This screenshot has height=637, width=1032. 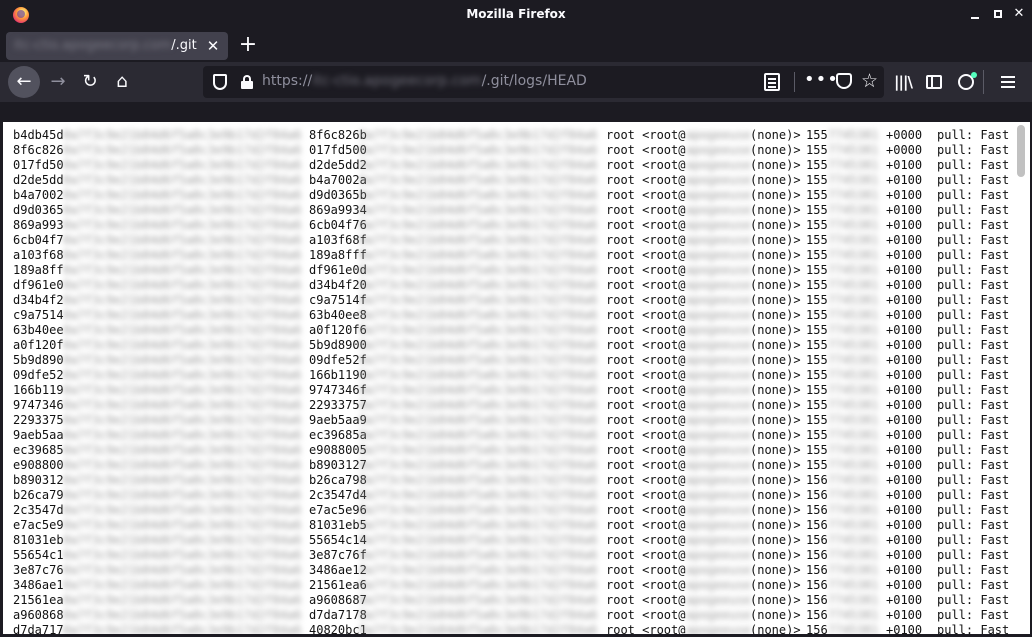 What do you see at coordinates (117, 46) in the screenshot?
I see `tab-active: itc-ctio.apogeecorp.com/.git ✕` at bounding box center [117, 46].